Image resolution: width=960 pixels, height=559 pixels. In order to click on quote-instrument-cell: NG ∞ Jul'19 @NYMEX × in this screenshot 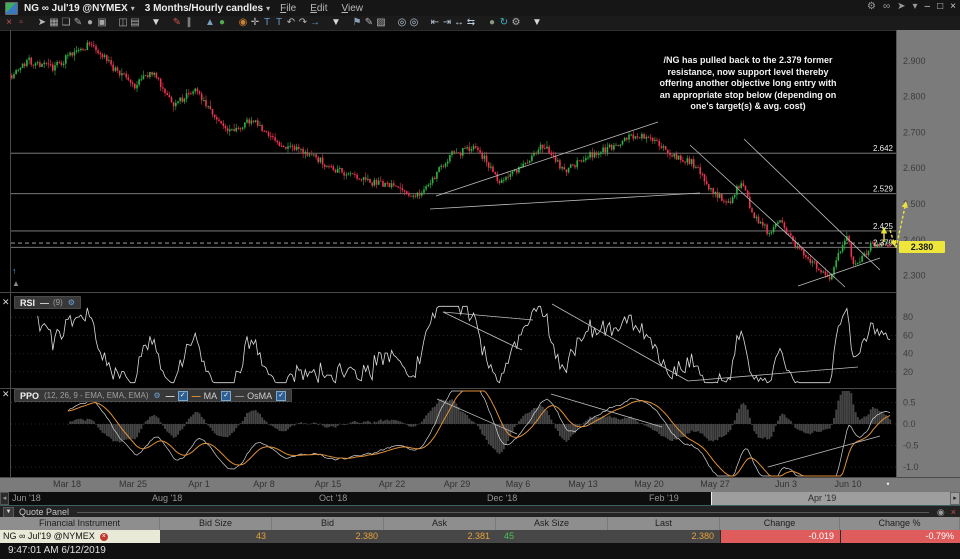, I will do `click(80, 536)`.